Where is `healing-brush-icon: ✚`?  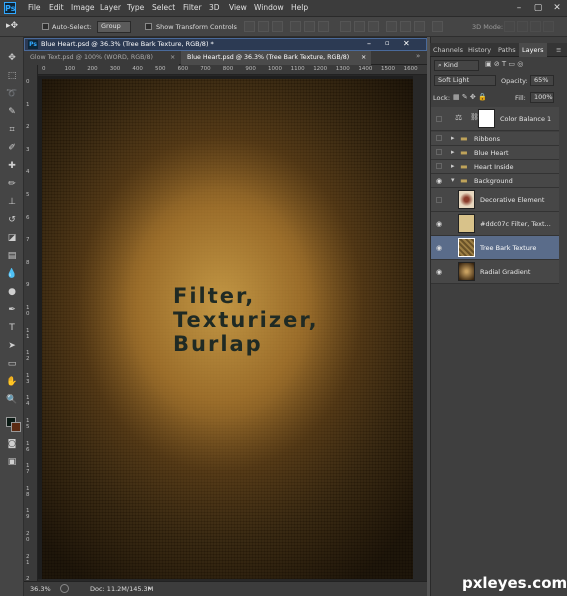
healing-brush-icon: ✚ is located at coordinates (12, 166).